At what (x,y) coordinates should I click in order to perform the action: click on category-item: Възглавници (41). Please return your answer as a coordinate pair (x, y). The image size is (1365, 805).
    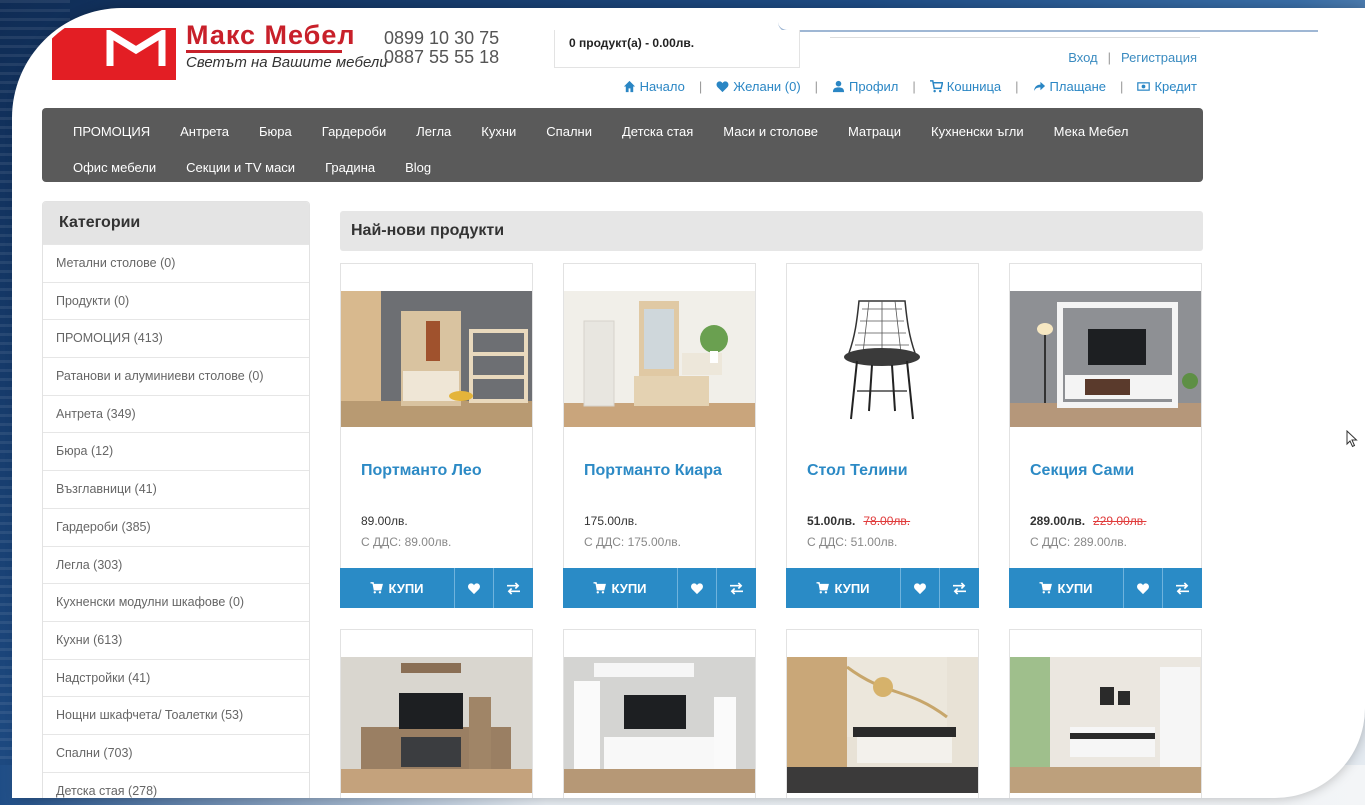
    Looking at the image, I should click on (176, 489).